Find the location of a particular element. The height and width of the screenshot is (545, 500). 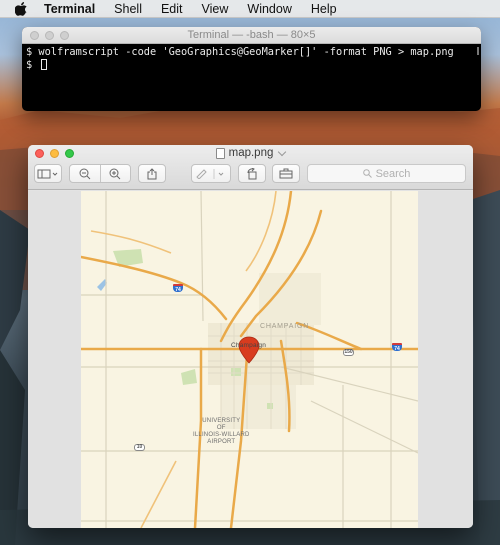

rotate-button is located at coordinates (252, 173).